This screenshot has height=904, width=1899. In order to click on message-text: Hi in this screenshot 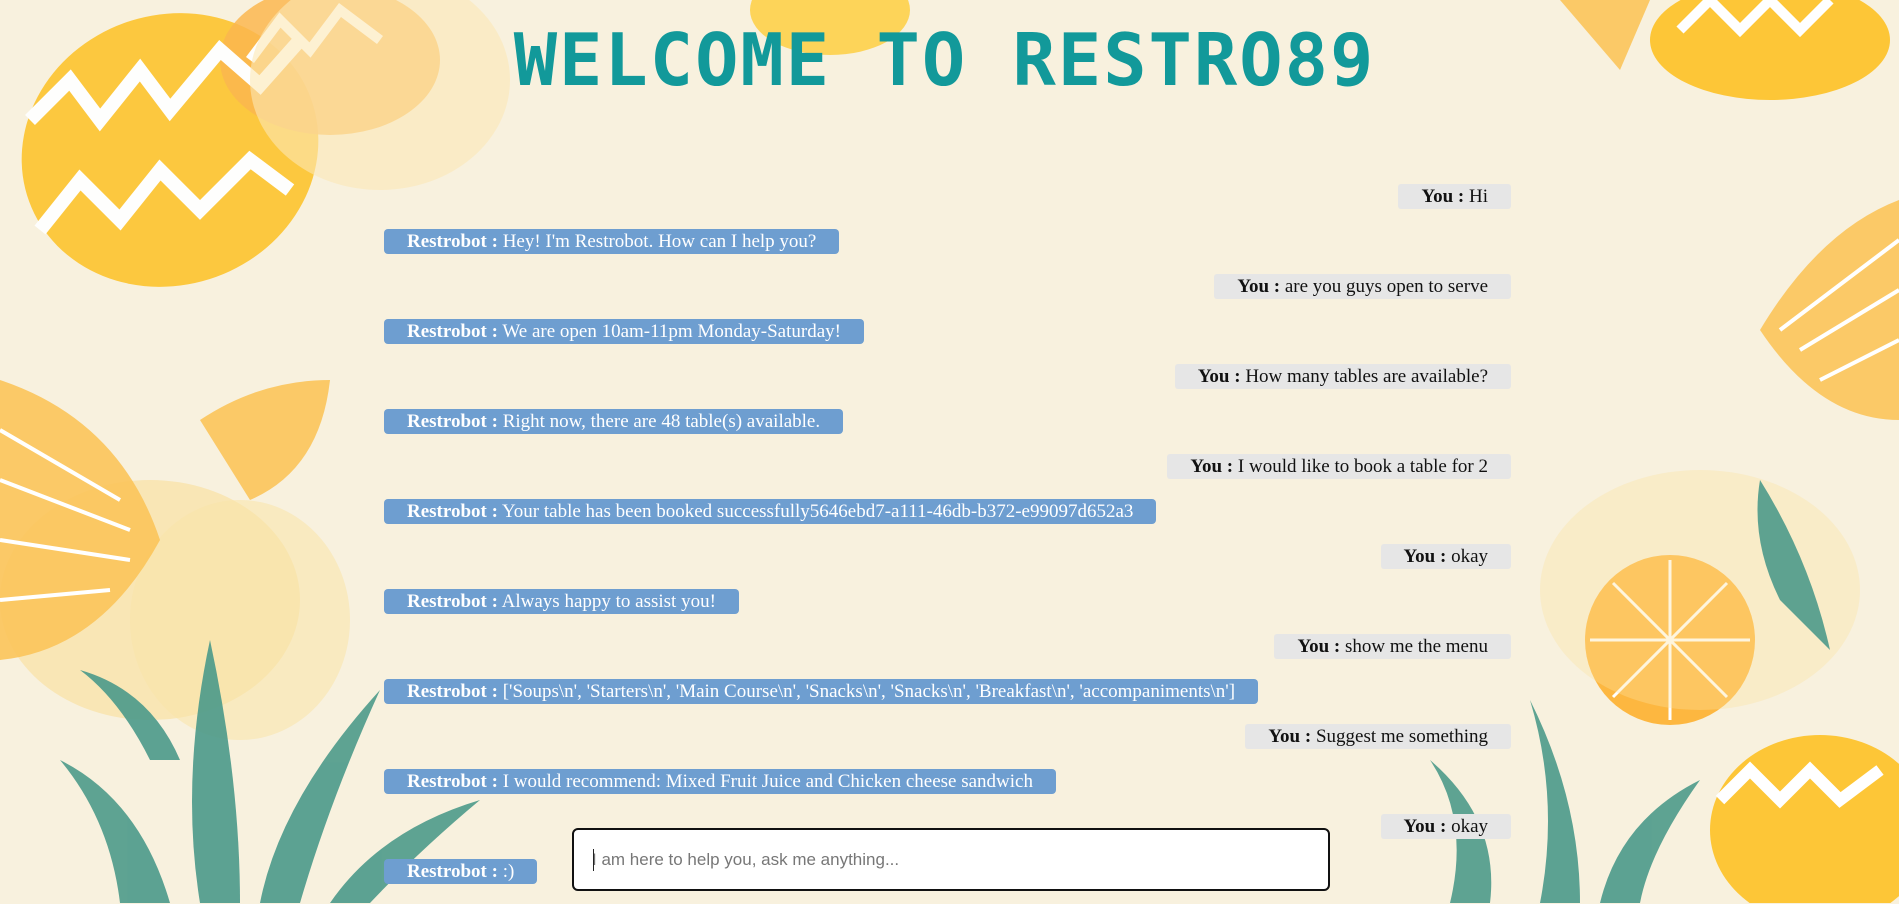, I will do `click(1478, 196)`.